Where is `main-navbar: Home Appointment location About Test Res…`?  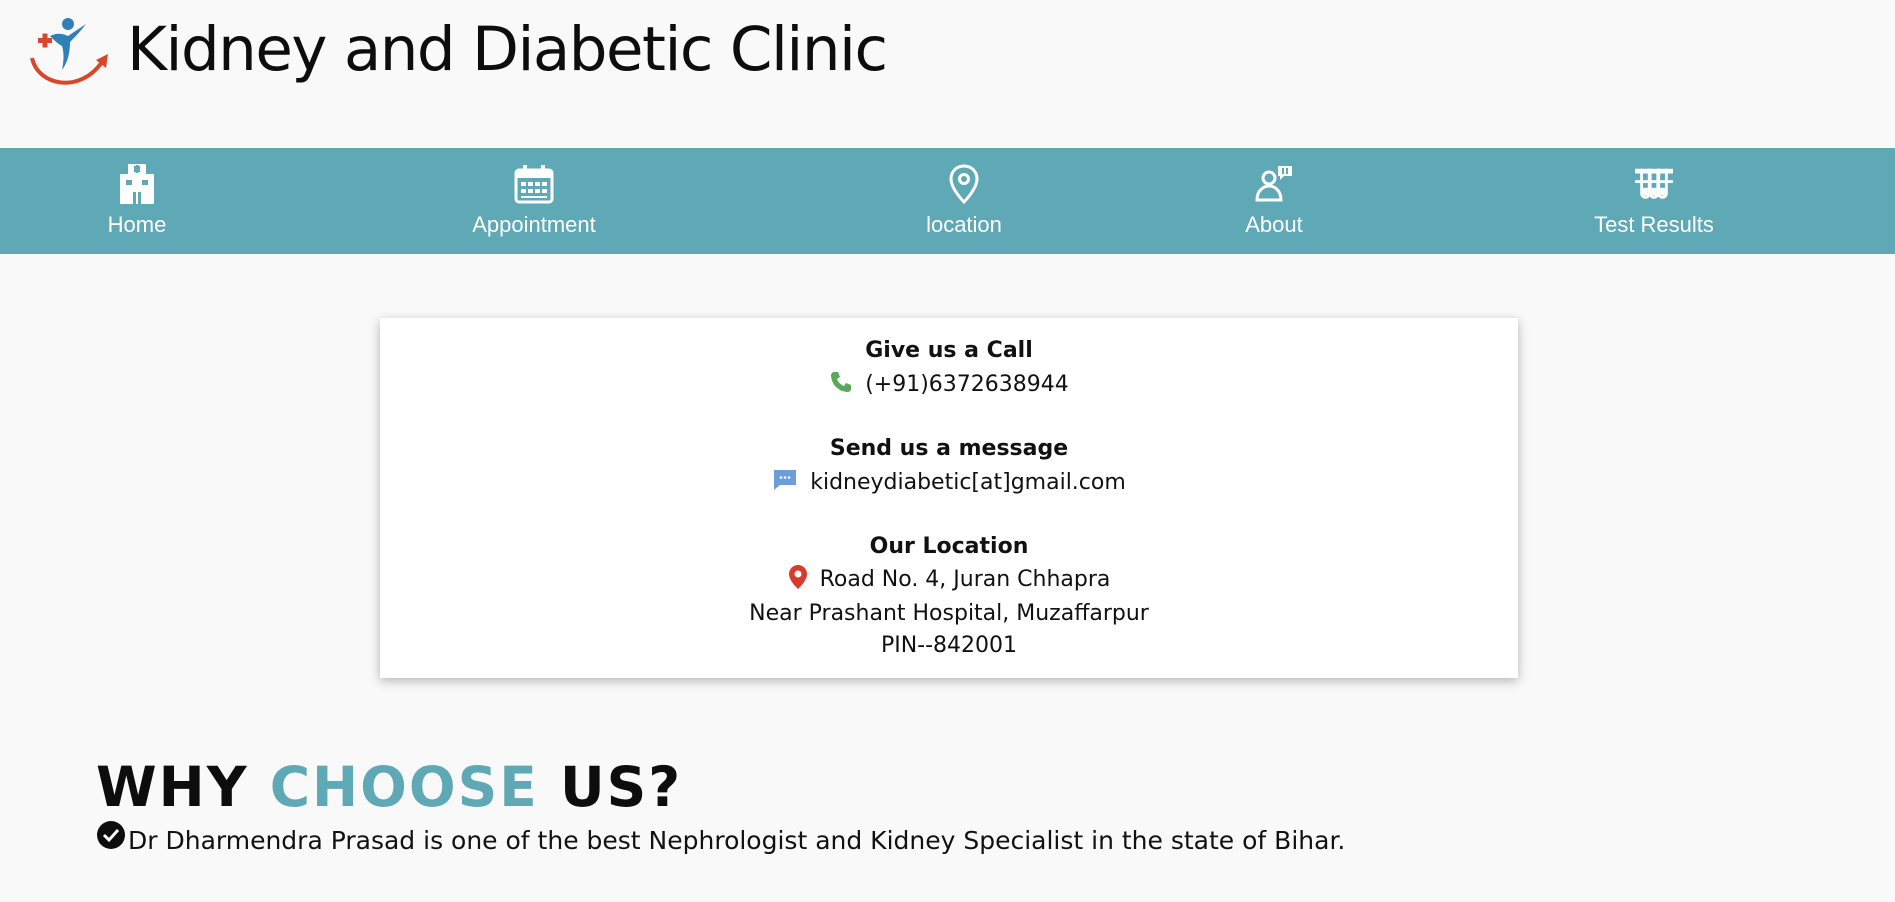
main-navbar: Home Appointment location About Test Res… is located at coordinates (947, 201).